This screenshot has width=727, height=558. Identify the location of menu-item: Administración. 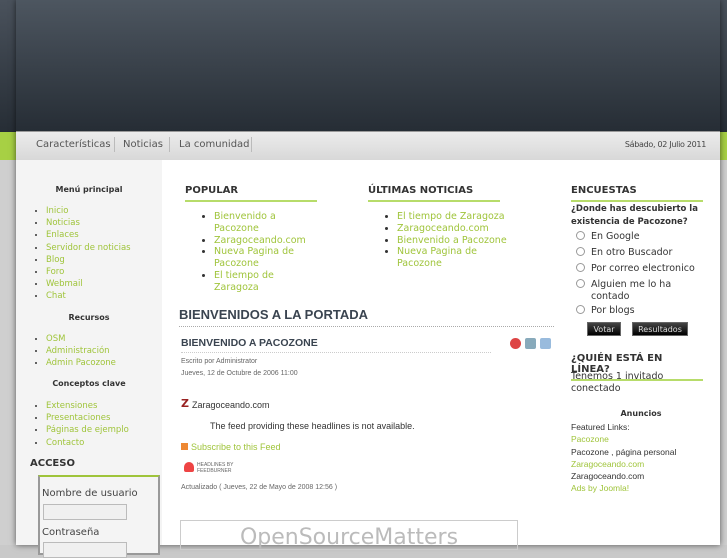
(81, 351).